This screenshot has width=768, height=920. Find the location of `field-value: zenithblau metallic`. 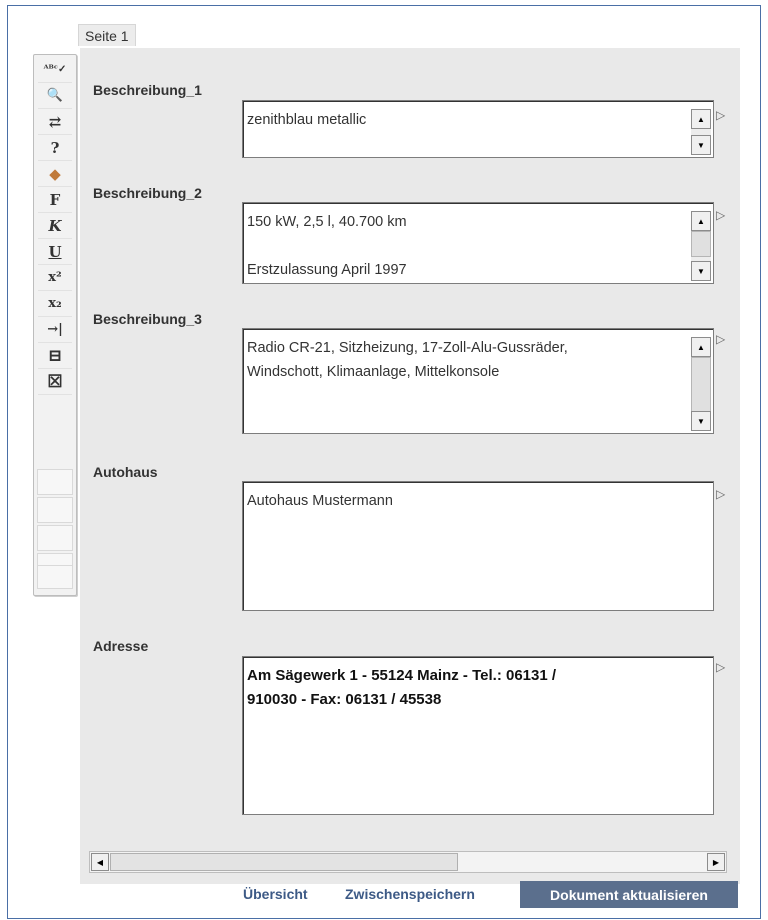

field-value: zenithblau metallic is located at coordinates (307, 120).